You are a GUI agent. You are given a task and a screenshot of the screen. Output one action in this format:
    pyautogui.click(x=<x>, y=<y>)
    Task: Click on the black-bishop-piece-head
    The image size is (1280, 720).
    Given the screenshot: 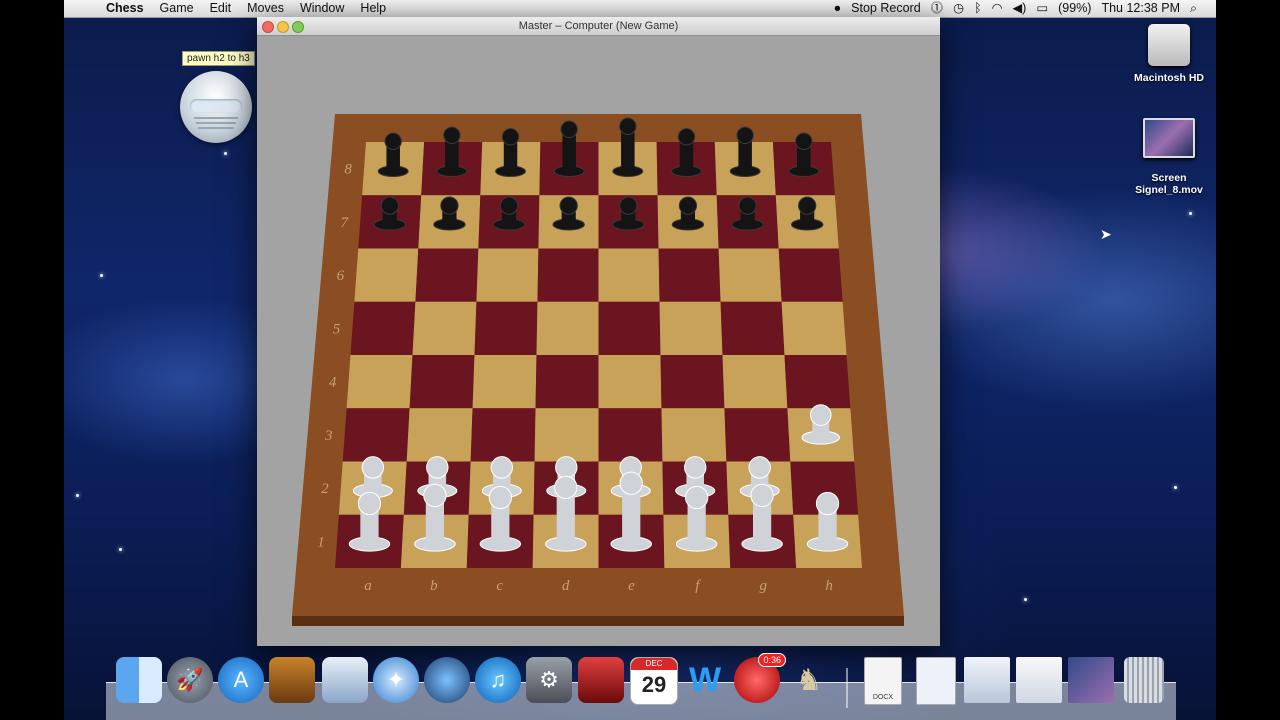 What is the action you would take?
    pyautogui.click(x=510, y=137)
    